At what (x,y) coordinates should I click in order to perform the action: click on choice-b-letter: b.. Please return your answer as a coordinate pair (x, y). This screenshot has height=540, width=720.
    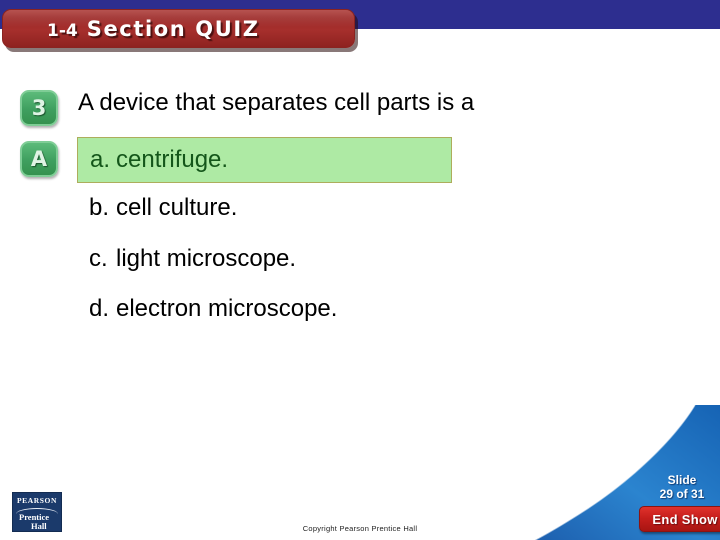
    Looking at the image, I should click on (99, 207).